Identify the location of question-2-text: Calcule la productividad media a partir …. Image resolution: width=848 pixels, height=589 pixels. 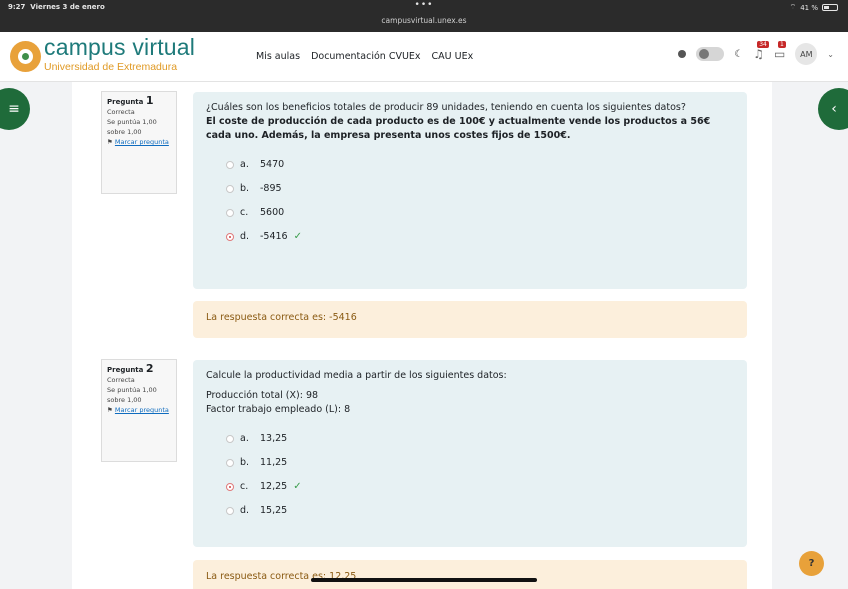
(356, 375).